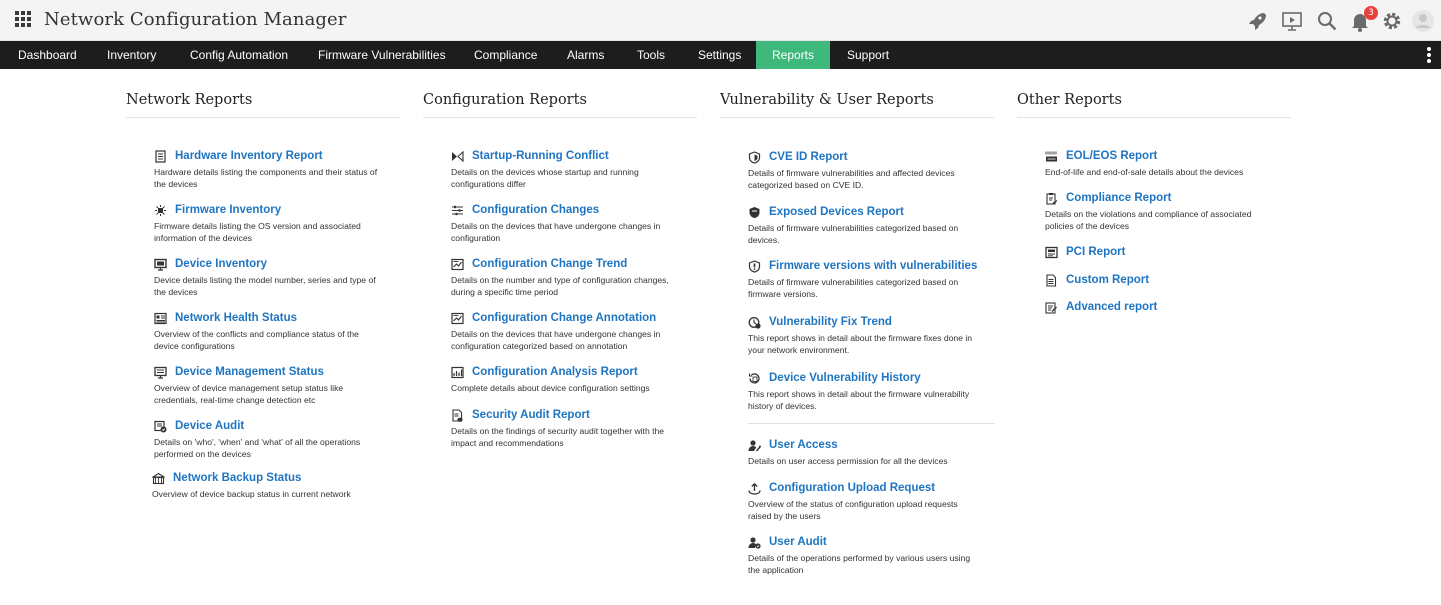 The image size is (1441, 605). Describe the element at coordinates (868, 55) in the screenshot. I see `nav-support: Support` at that location.